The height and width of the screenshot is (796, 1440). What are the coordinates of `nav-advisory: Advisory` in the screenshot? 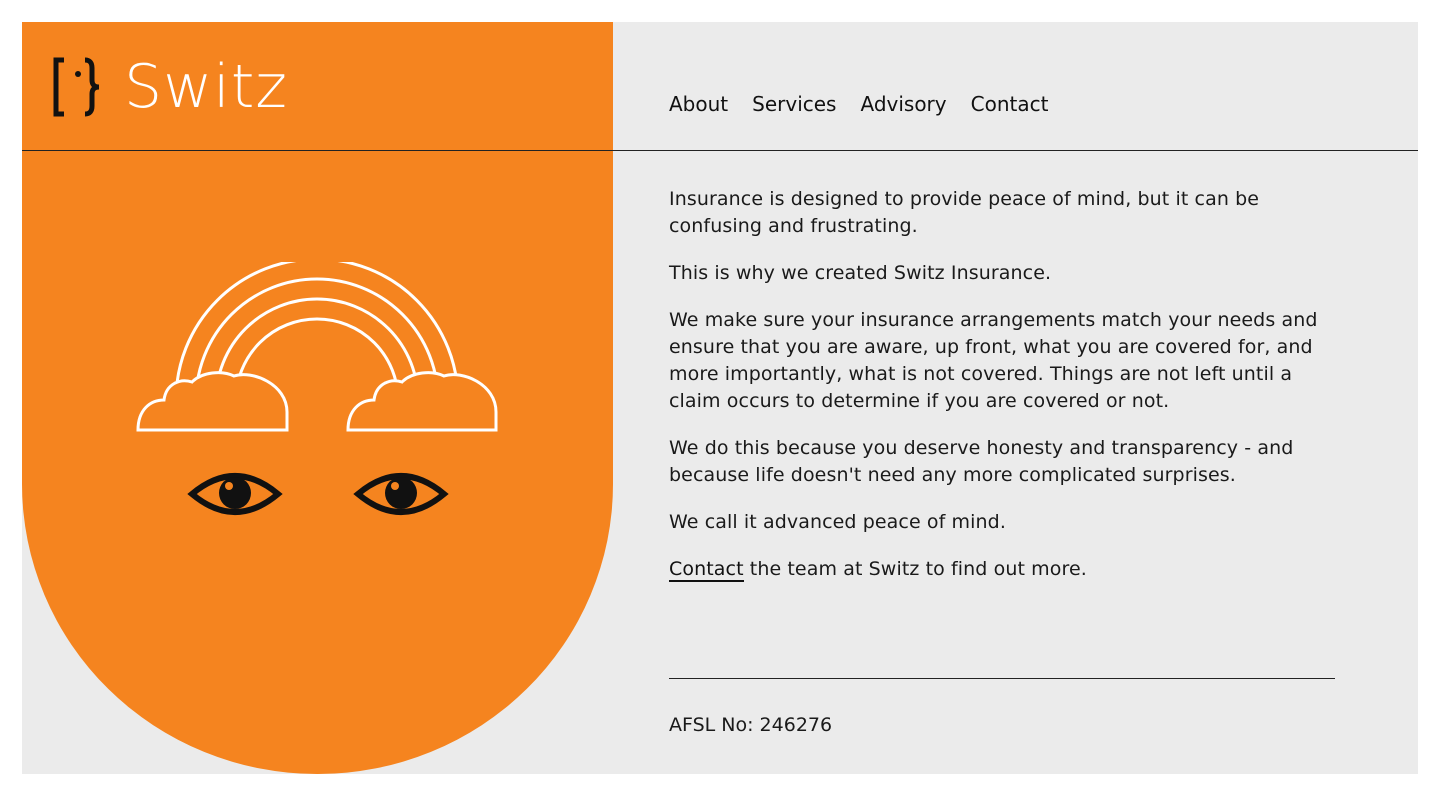 It's located at (903, 104).